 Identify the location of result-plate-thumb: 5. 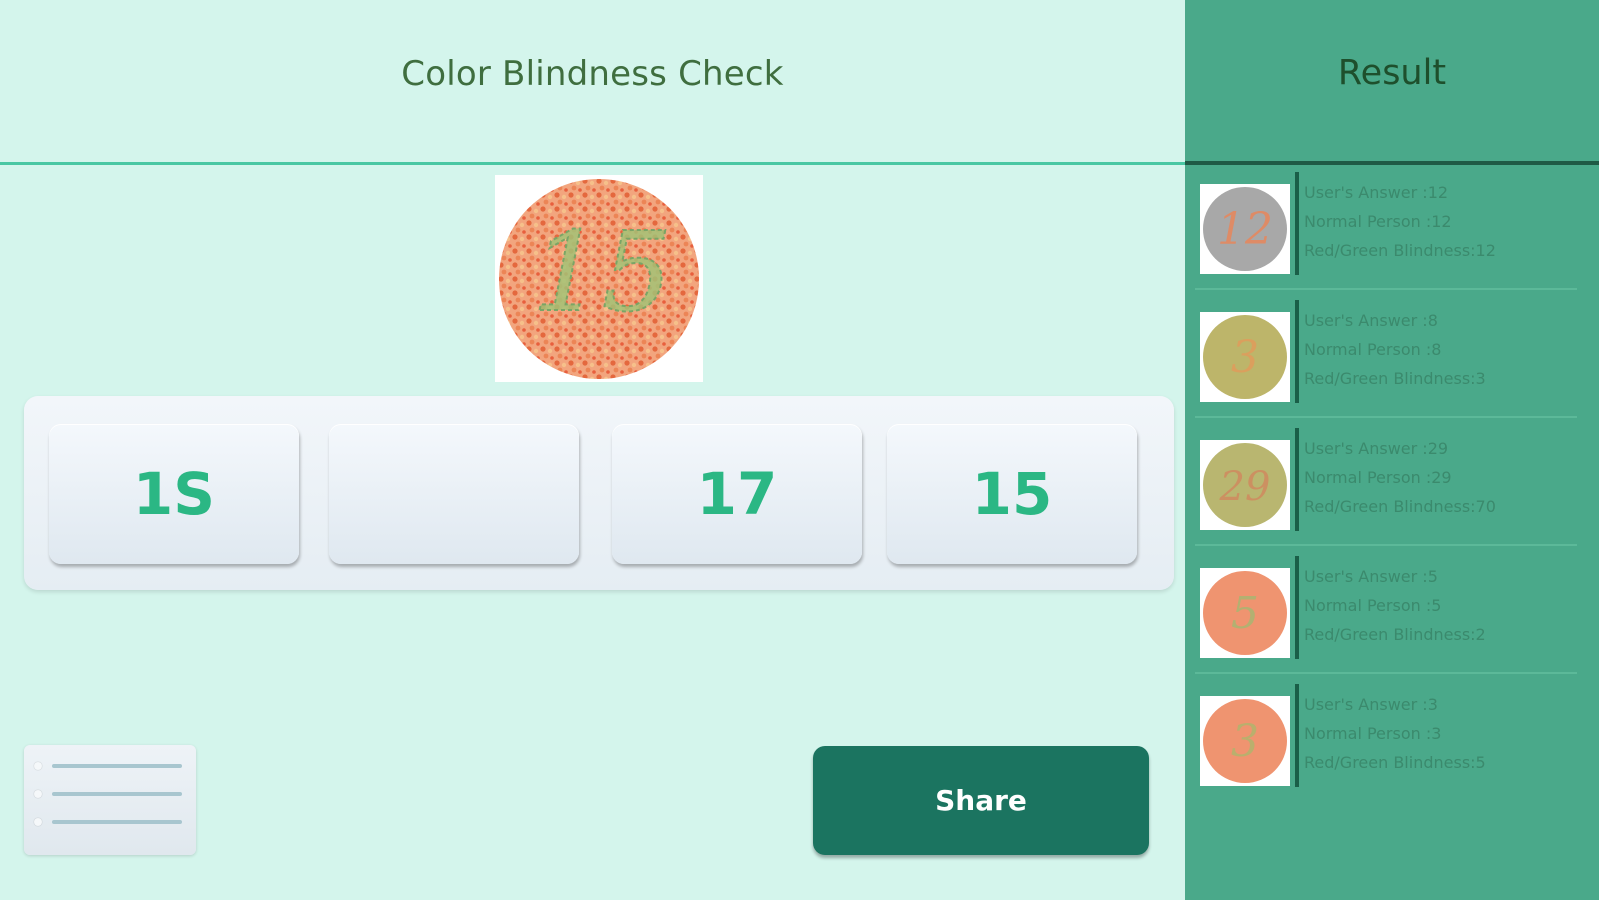
(1245, 613).